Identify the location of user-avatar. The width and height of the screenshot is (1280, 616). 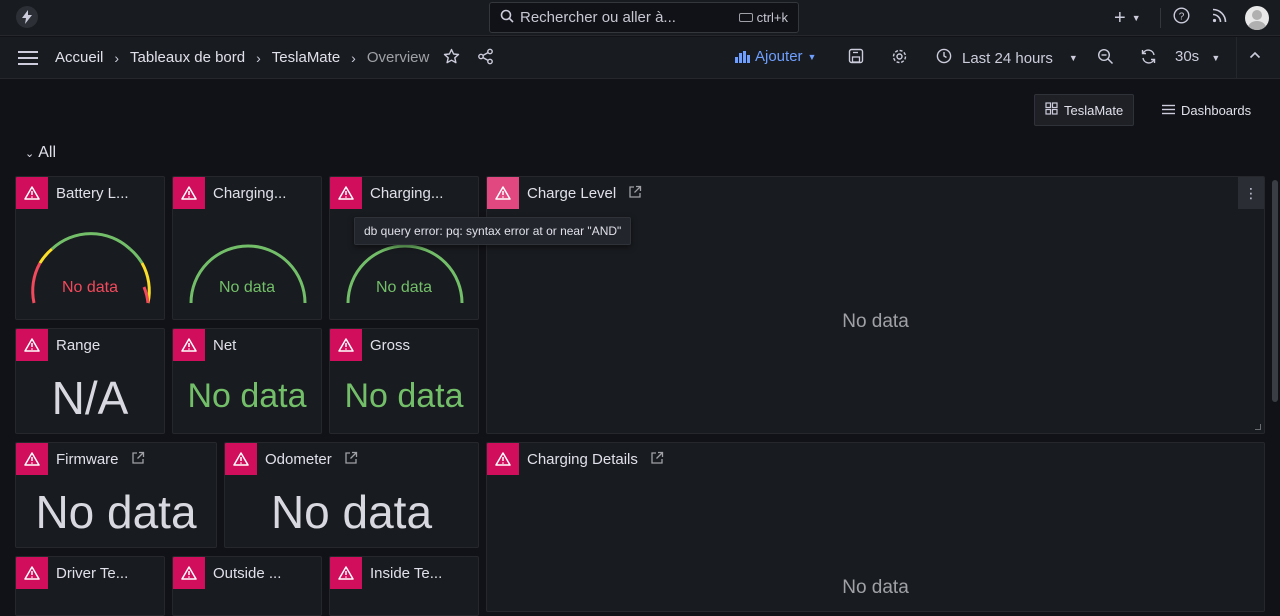
(1257, 18).